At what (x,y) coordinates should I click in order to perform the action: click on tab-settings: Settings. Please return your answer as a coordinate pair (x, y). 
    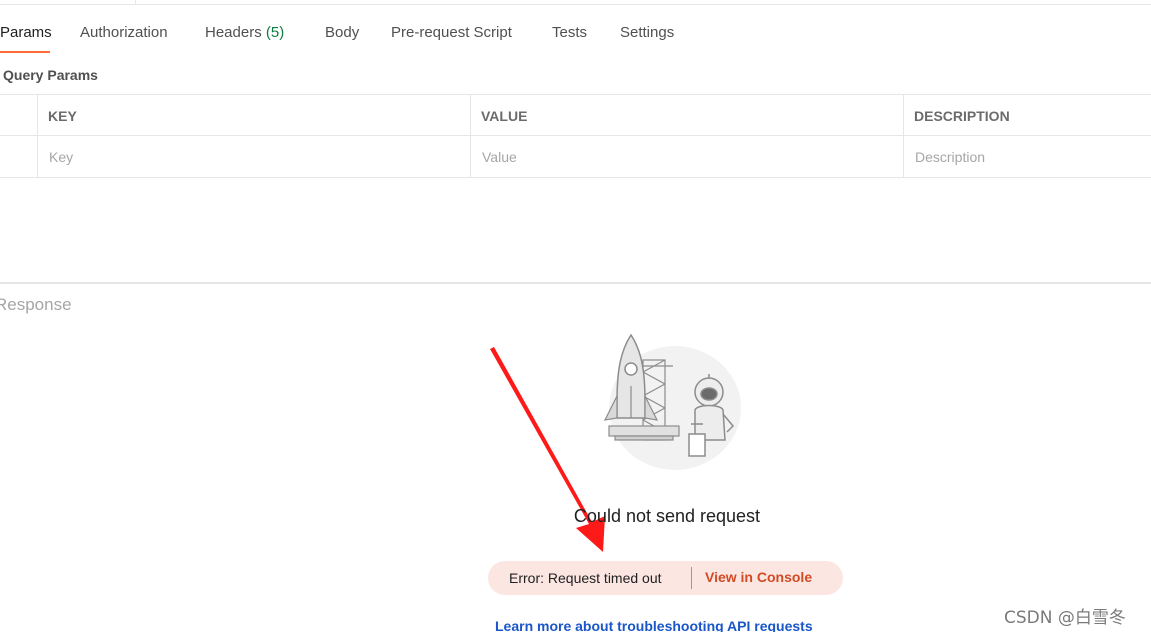
    Looking at the image, I should click on (647, 32).